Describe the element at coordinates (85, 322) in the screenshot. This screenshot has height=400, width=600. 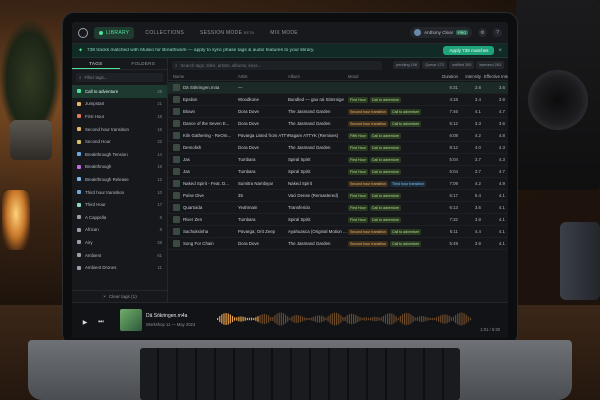
I see `play-icon: ▶` at that location.